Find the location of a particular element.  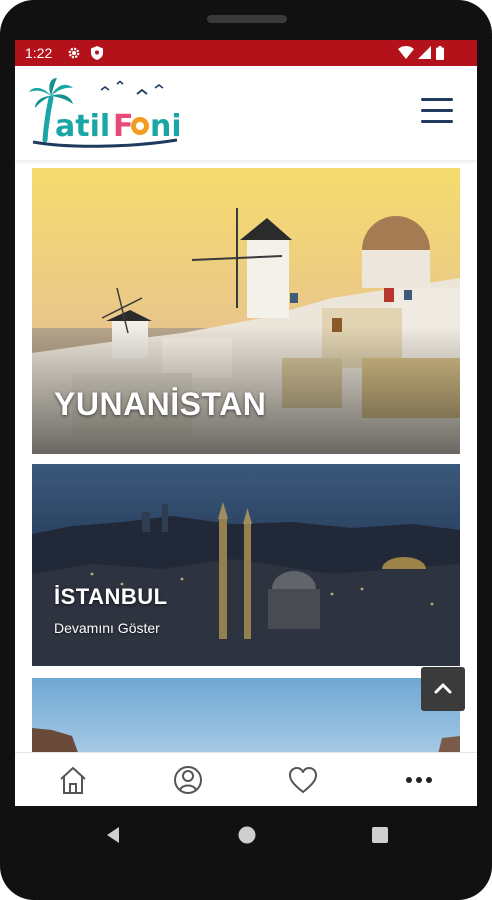

shield-icon is located at coordinates (97, 53).